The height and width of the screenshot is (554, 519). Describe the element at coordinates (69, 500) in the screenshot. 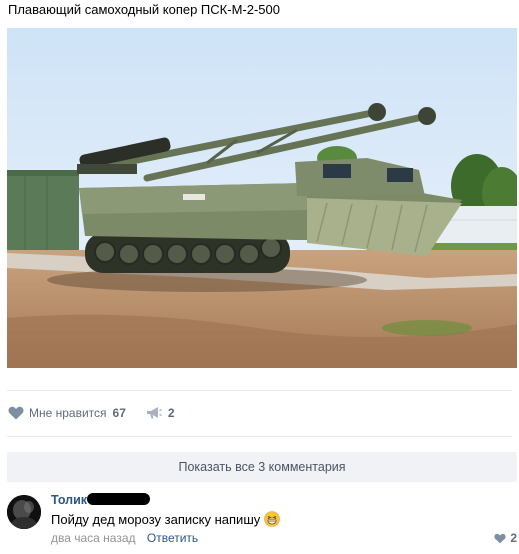

I see `comment-author: Толик` at that location.